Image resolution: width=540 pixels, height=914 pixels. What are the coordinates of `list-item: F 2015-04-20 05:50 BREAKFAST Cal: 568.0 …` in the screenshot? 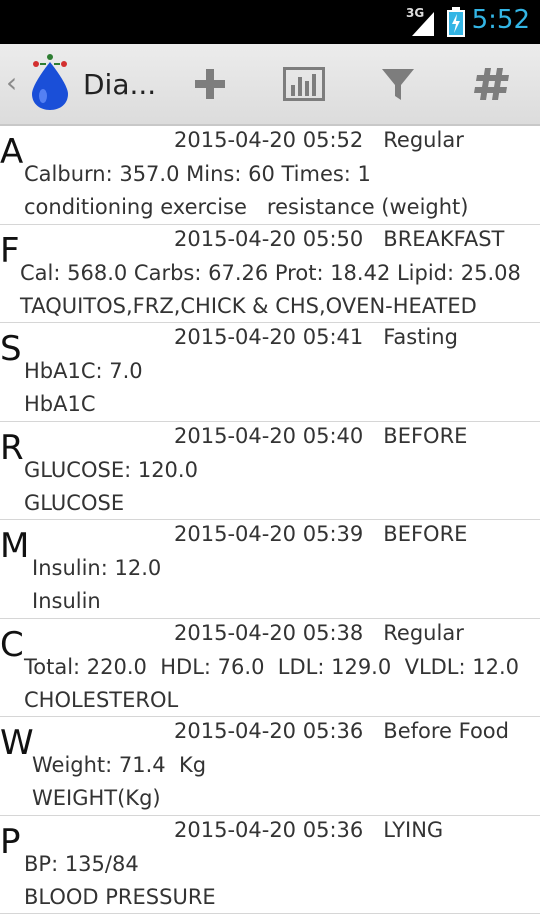 It's located at (270, 274).